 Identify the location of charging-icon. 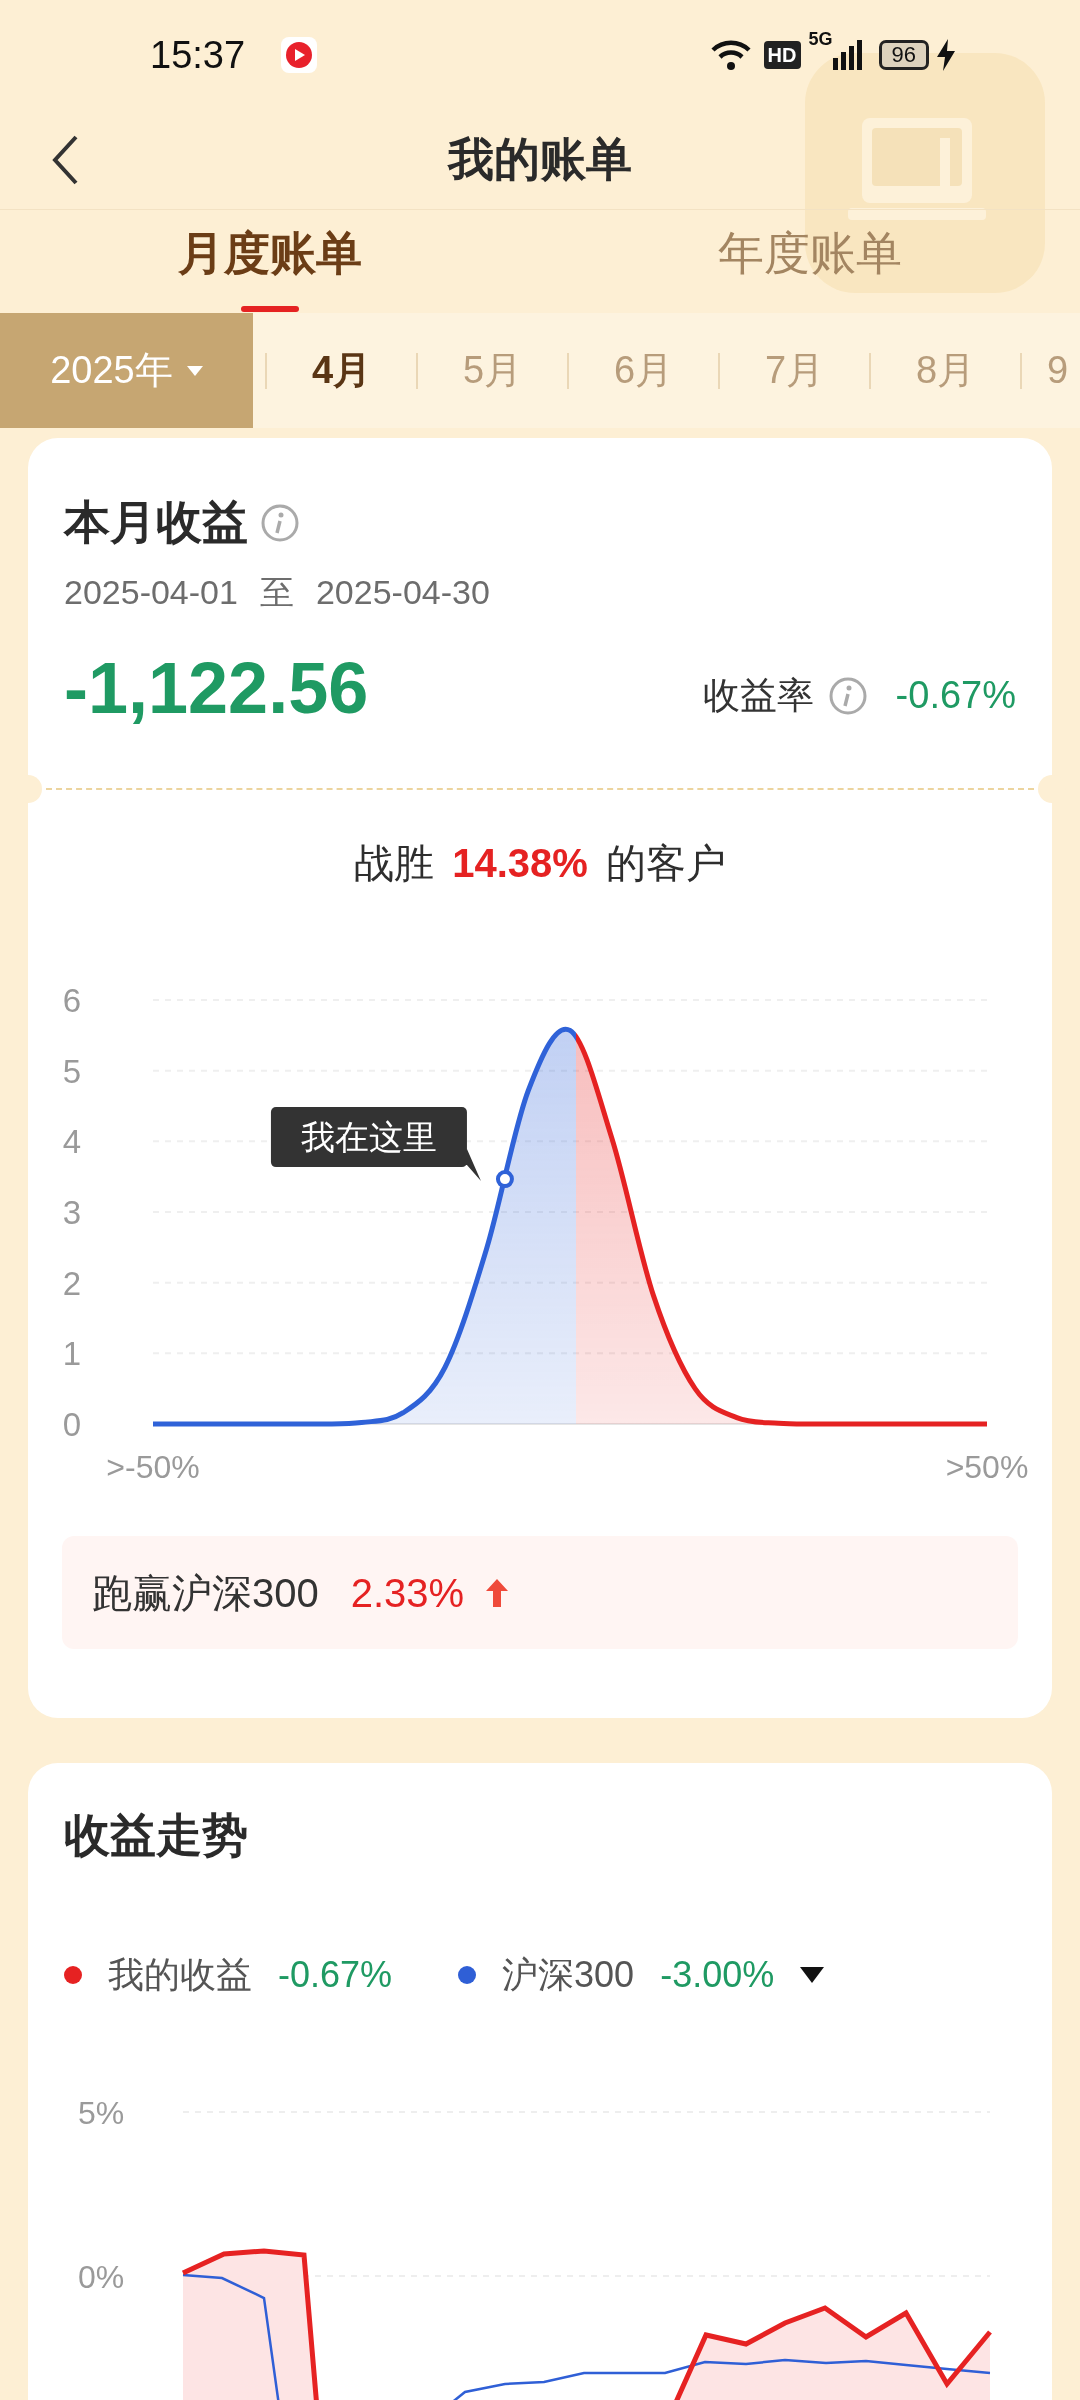
(946, 55).